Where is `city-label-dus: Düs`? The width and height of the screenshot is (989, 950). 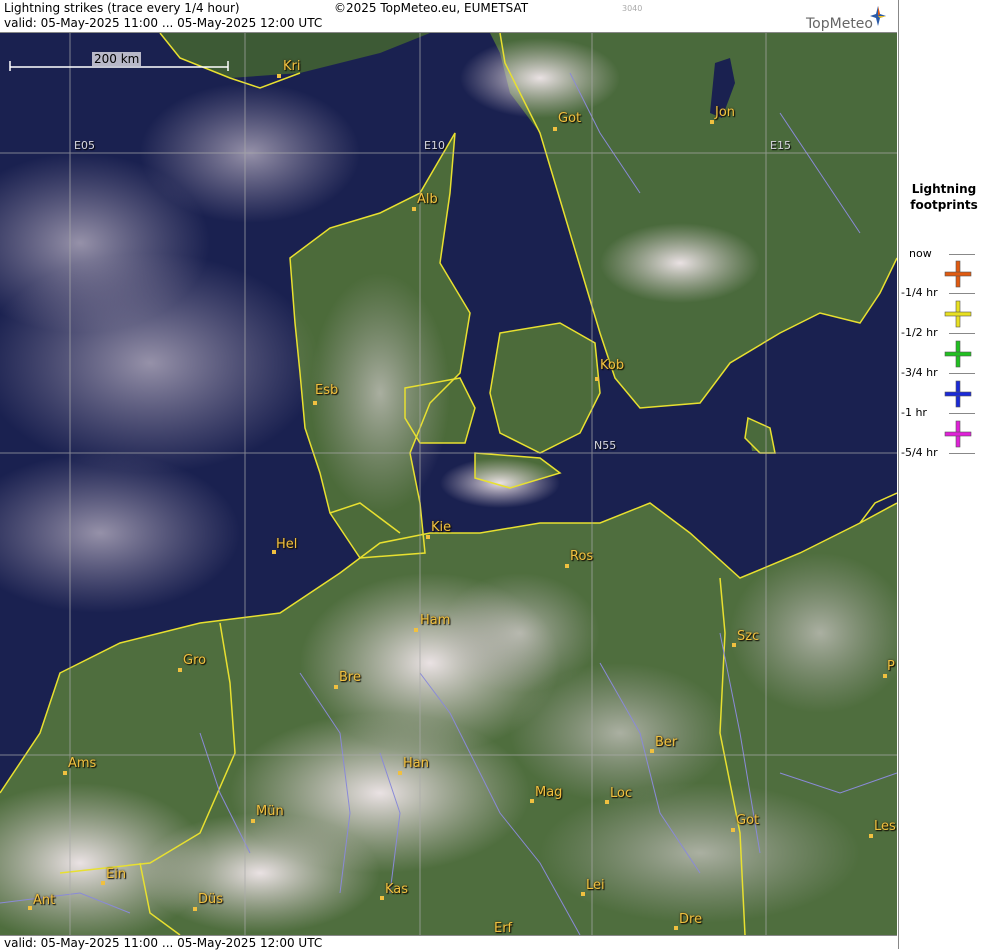 city-label-dus: Düs is located at coordinates (211, 899).